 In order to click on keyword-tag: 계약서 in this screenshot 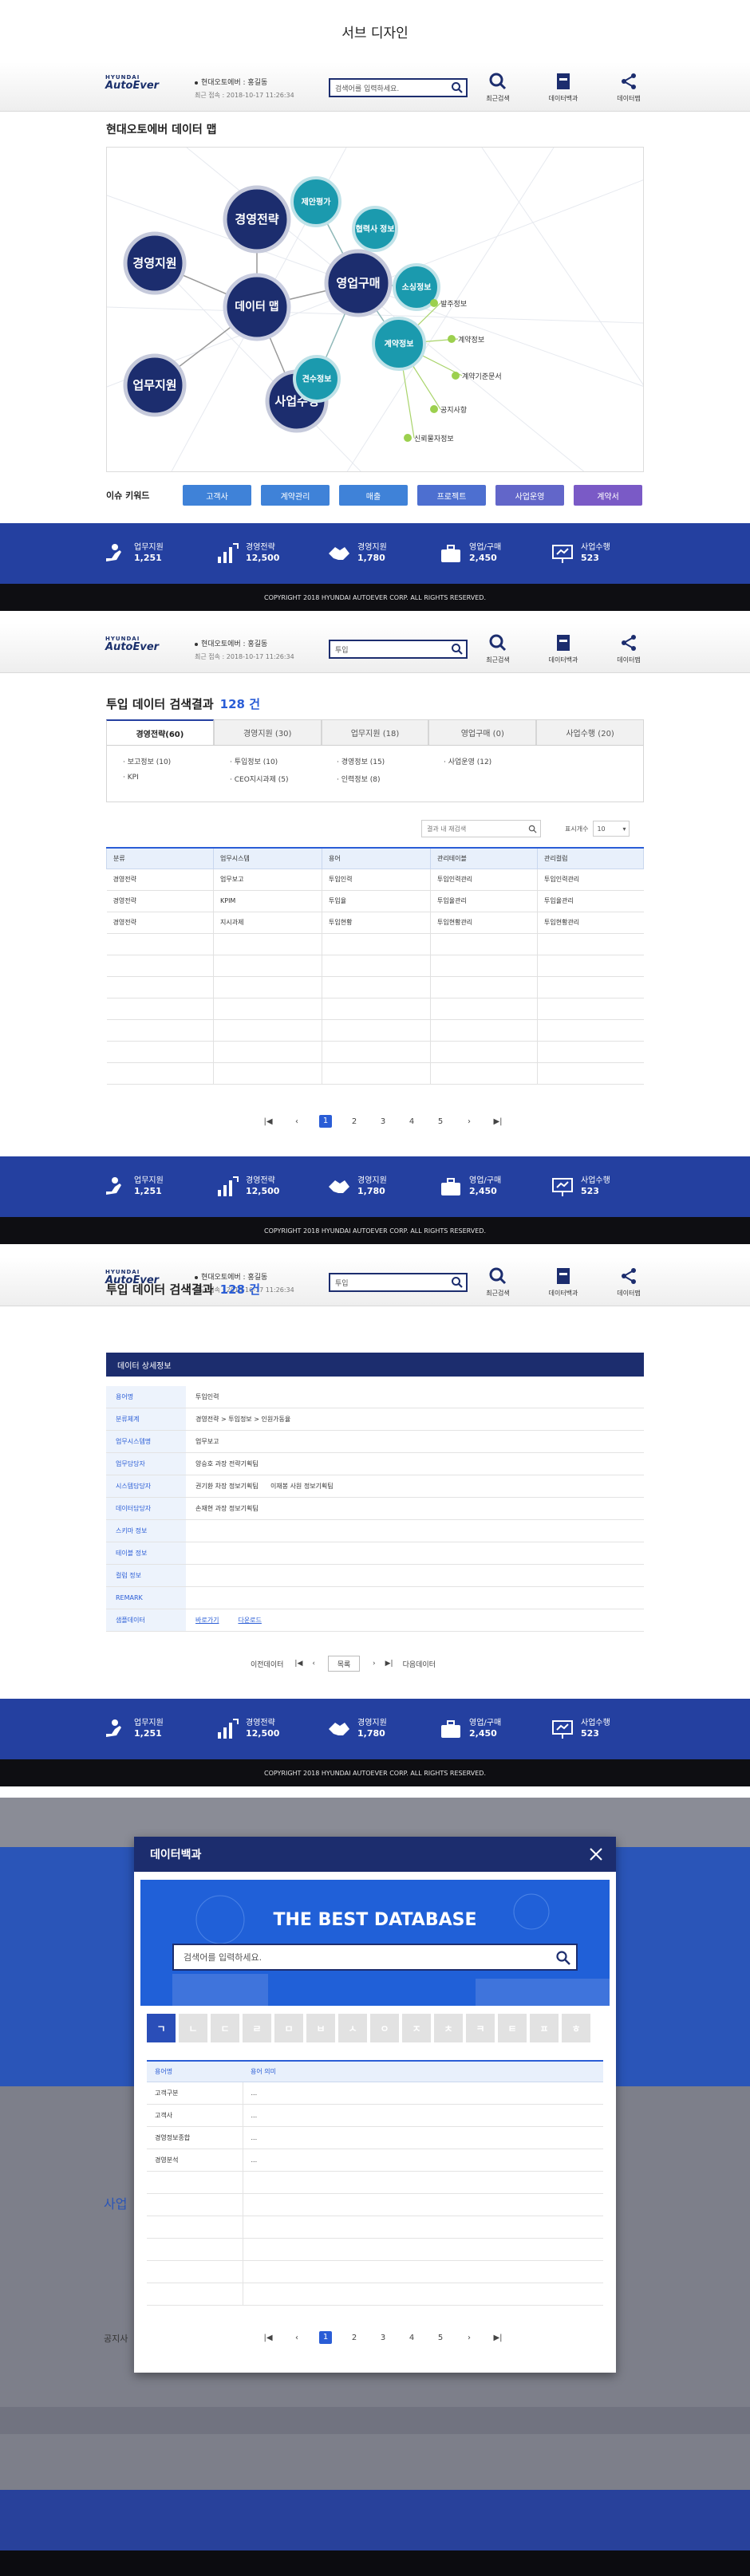, I will do `click(608, 495)`.